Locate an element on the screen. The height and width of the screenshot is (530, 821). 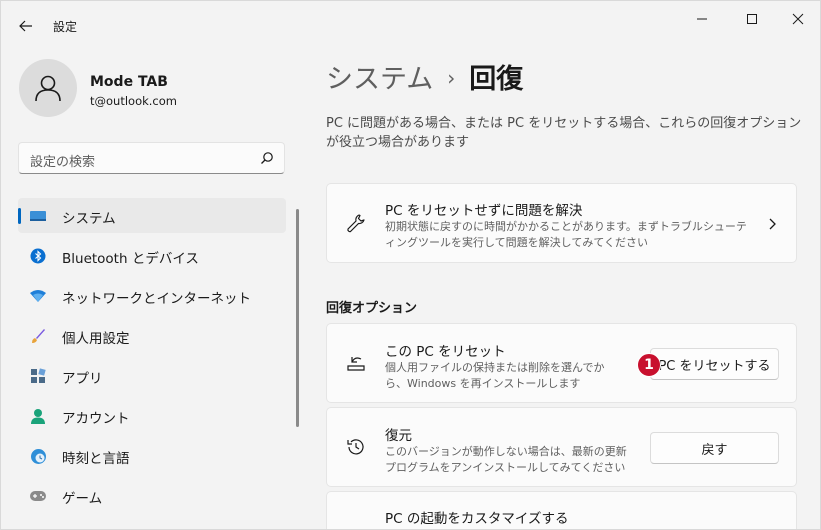
reset-title: この PC をリセット is located at coordinates (445, 352).